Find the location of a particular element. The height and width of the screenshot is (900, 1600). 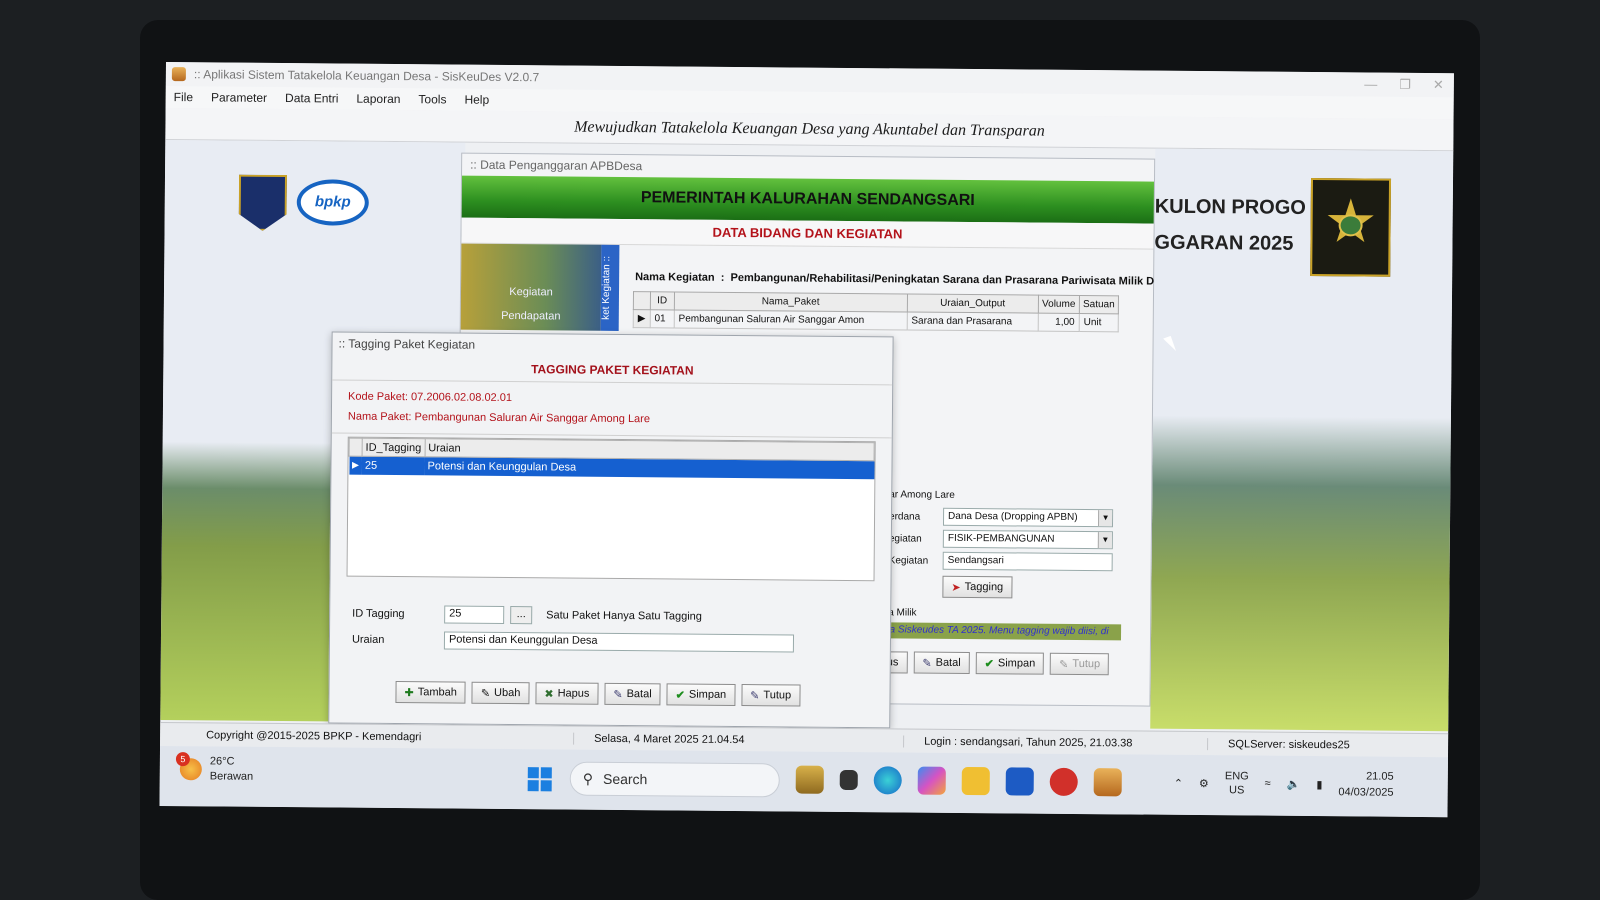

paket-name-partial: ar Among Lare is located at coordinates (922, 494).